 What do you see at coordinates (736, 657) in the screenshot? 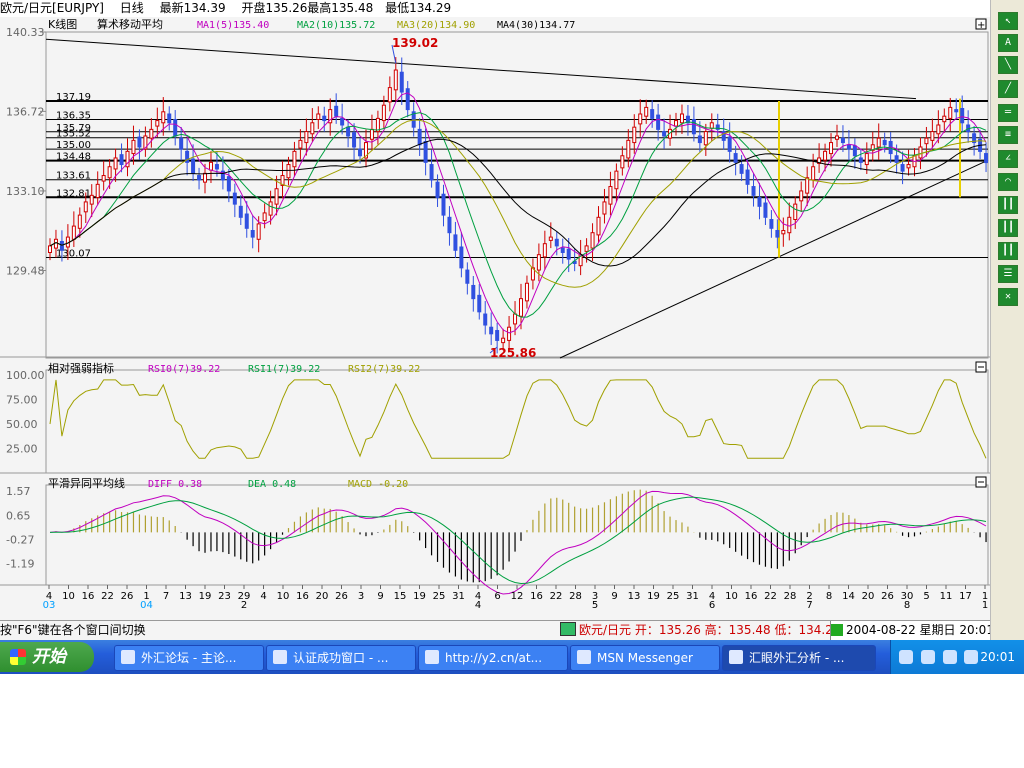
I see `app-icon` at bounding box center [736, 657].